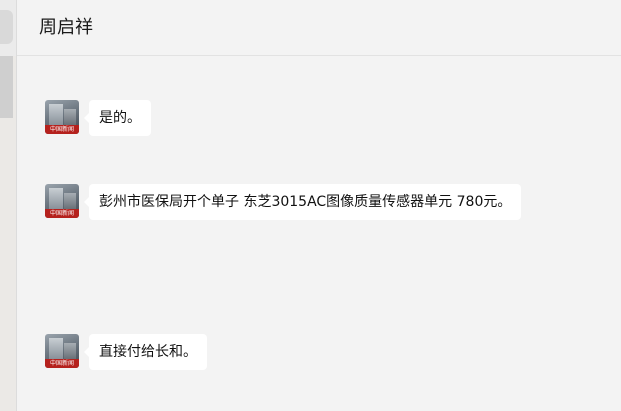 This screenshot has width=621, height=411. Describe the element at coordinates (319, 28) in the screenshot. I see `chat-header: 周启祥` at that location.